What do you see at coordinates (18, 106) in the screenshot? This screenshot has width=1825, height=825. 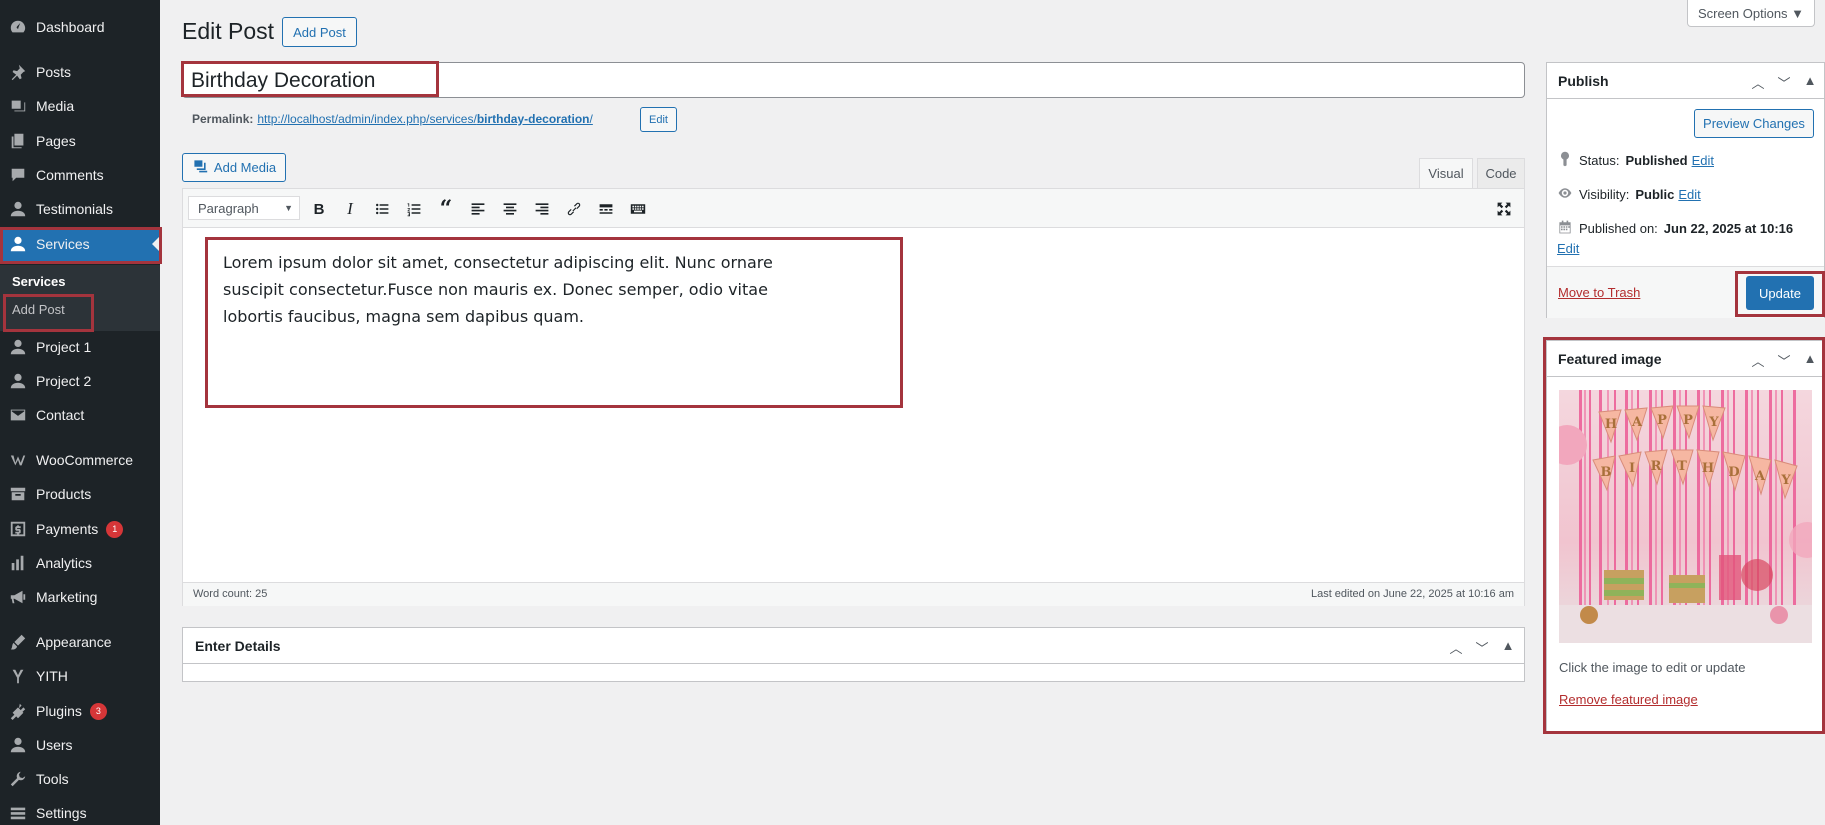 I see `media-icon` at bounding box center [18, 106].